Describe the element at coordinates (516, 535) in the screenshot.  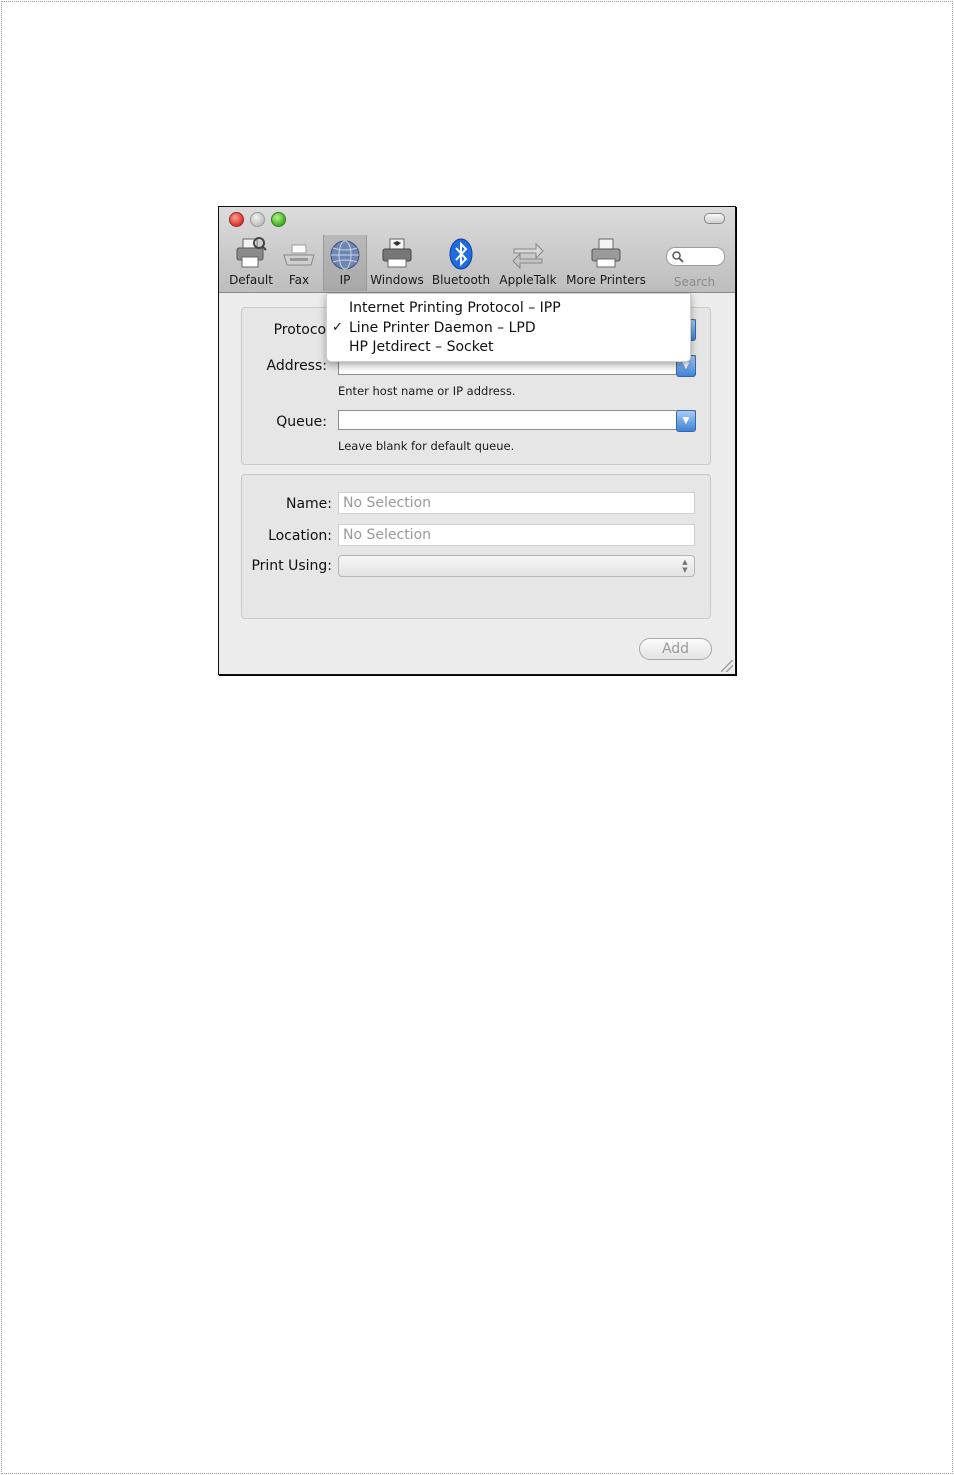
I see `location-field: No Selection` at that location.